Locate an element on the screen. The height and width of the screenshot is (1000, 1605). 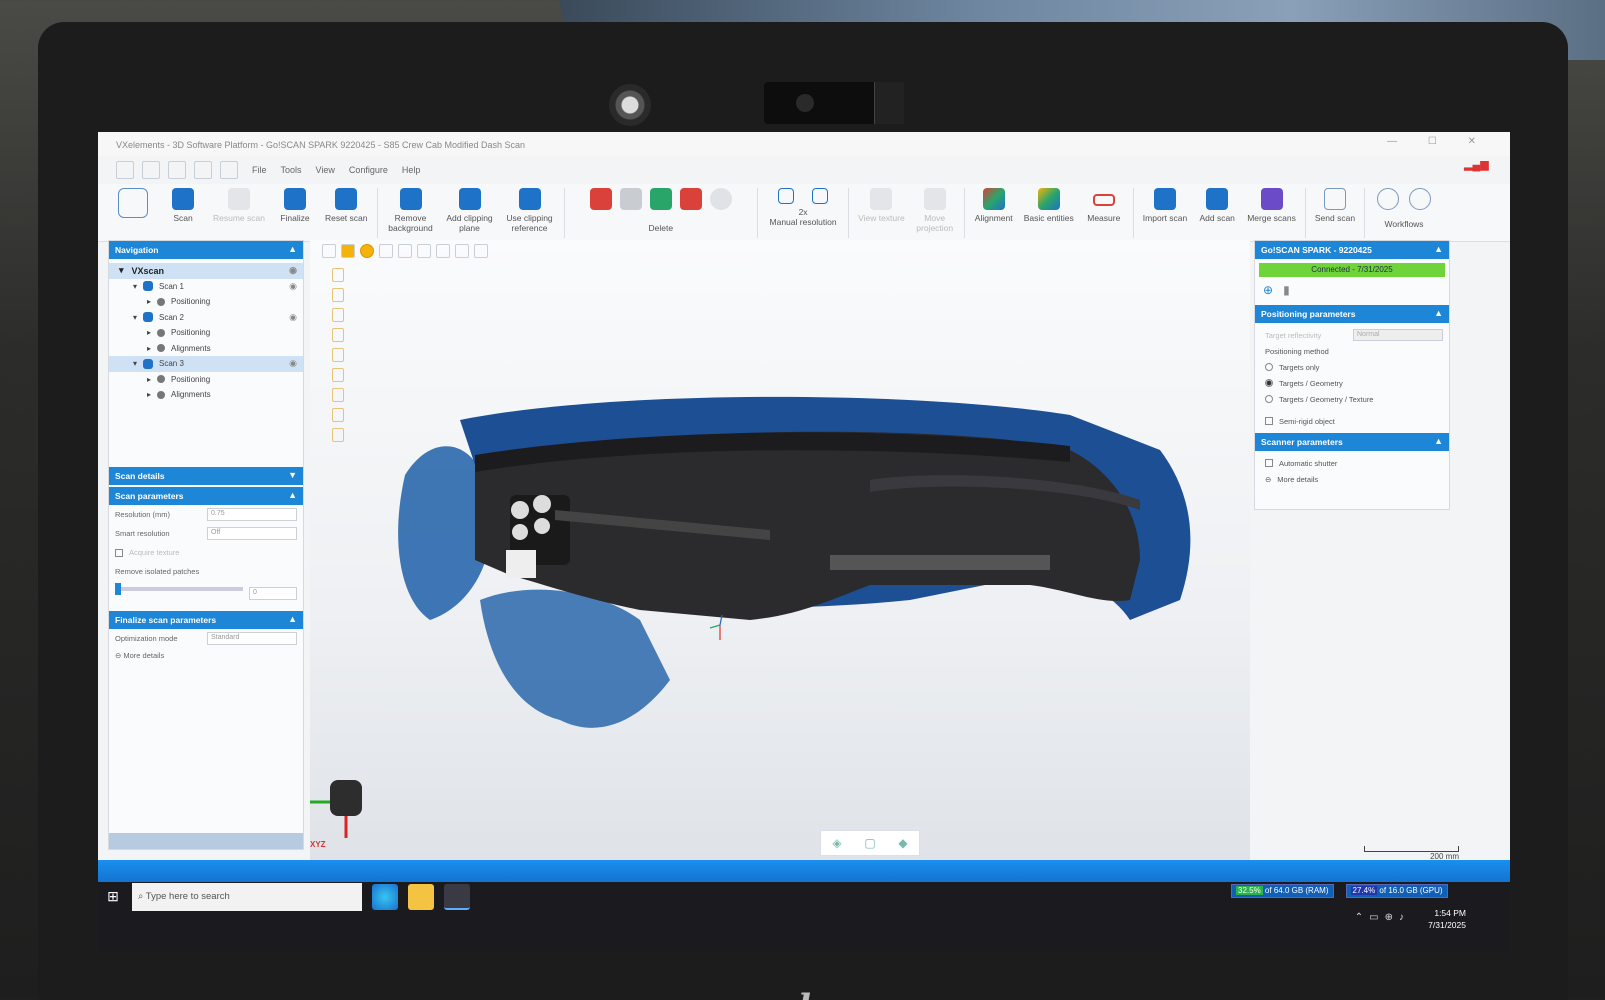
chevron-up-icon: ▲ is located at coordinates (292, 495).